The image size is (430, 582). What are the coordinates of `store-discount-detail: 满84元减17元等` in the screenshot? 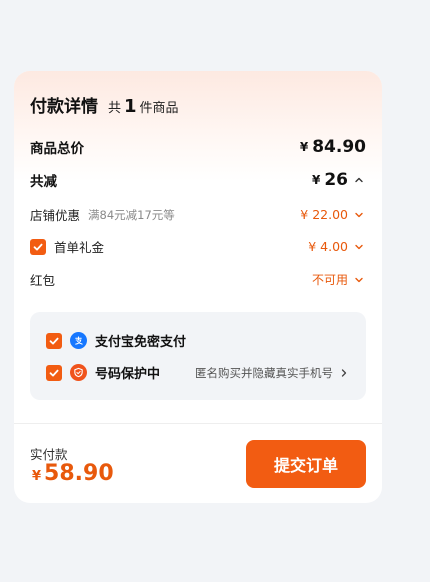 It's located at (131, 214).